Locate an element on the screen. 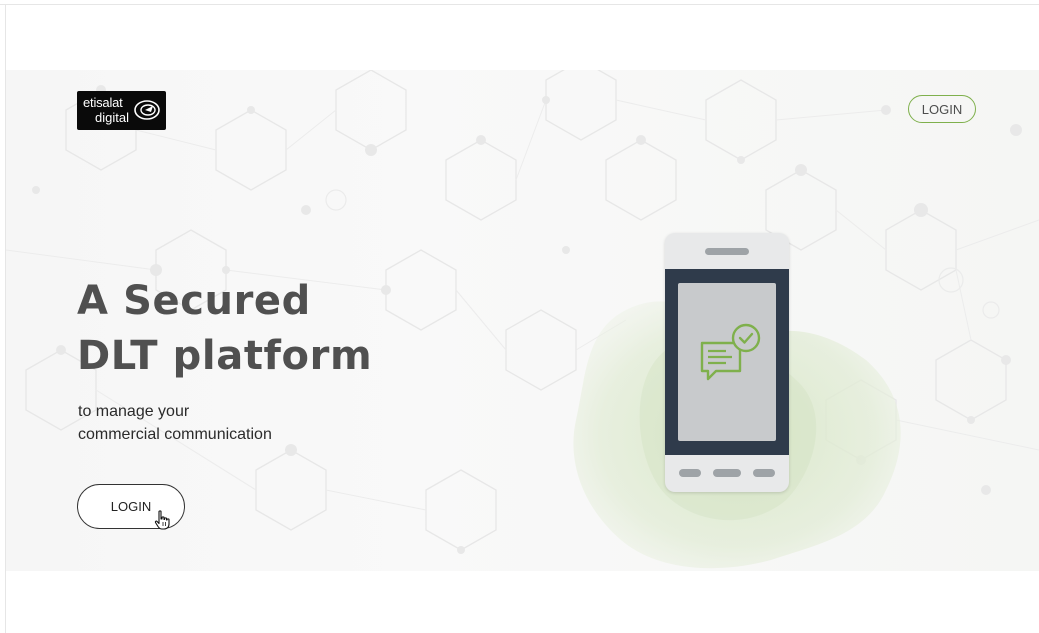  subtitle-line-1: to manage your is located at coordinates (134, 411).